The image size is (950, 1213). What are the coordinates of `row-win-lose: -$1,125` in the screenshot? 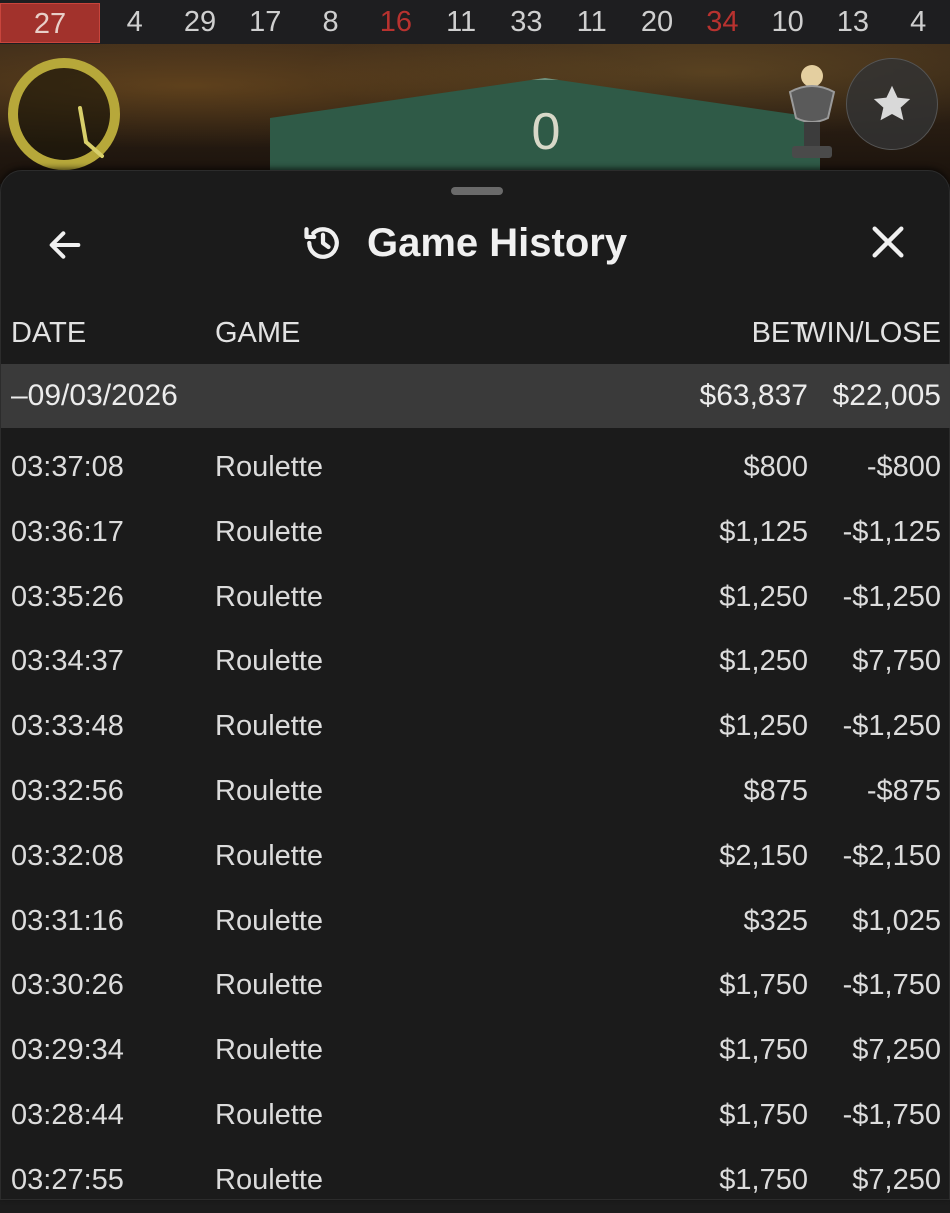 It's located at (891, 531).